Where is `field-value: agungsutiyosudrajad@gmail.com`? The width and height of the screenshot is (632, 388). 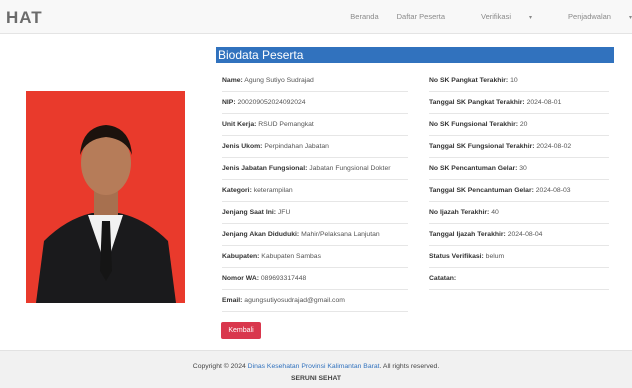
field-value: agungsutiyosudrajad@gmail.com is located at coordinates (294, 300).